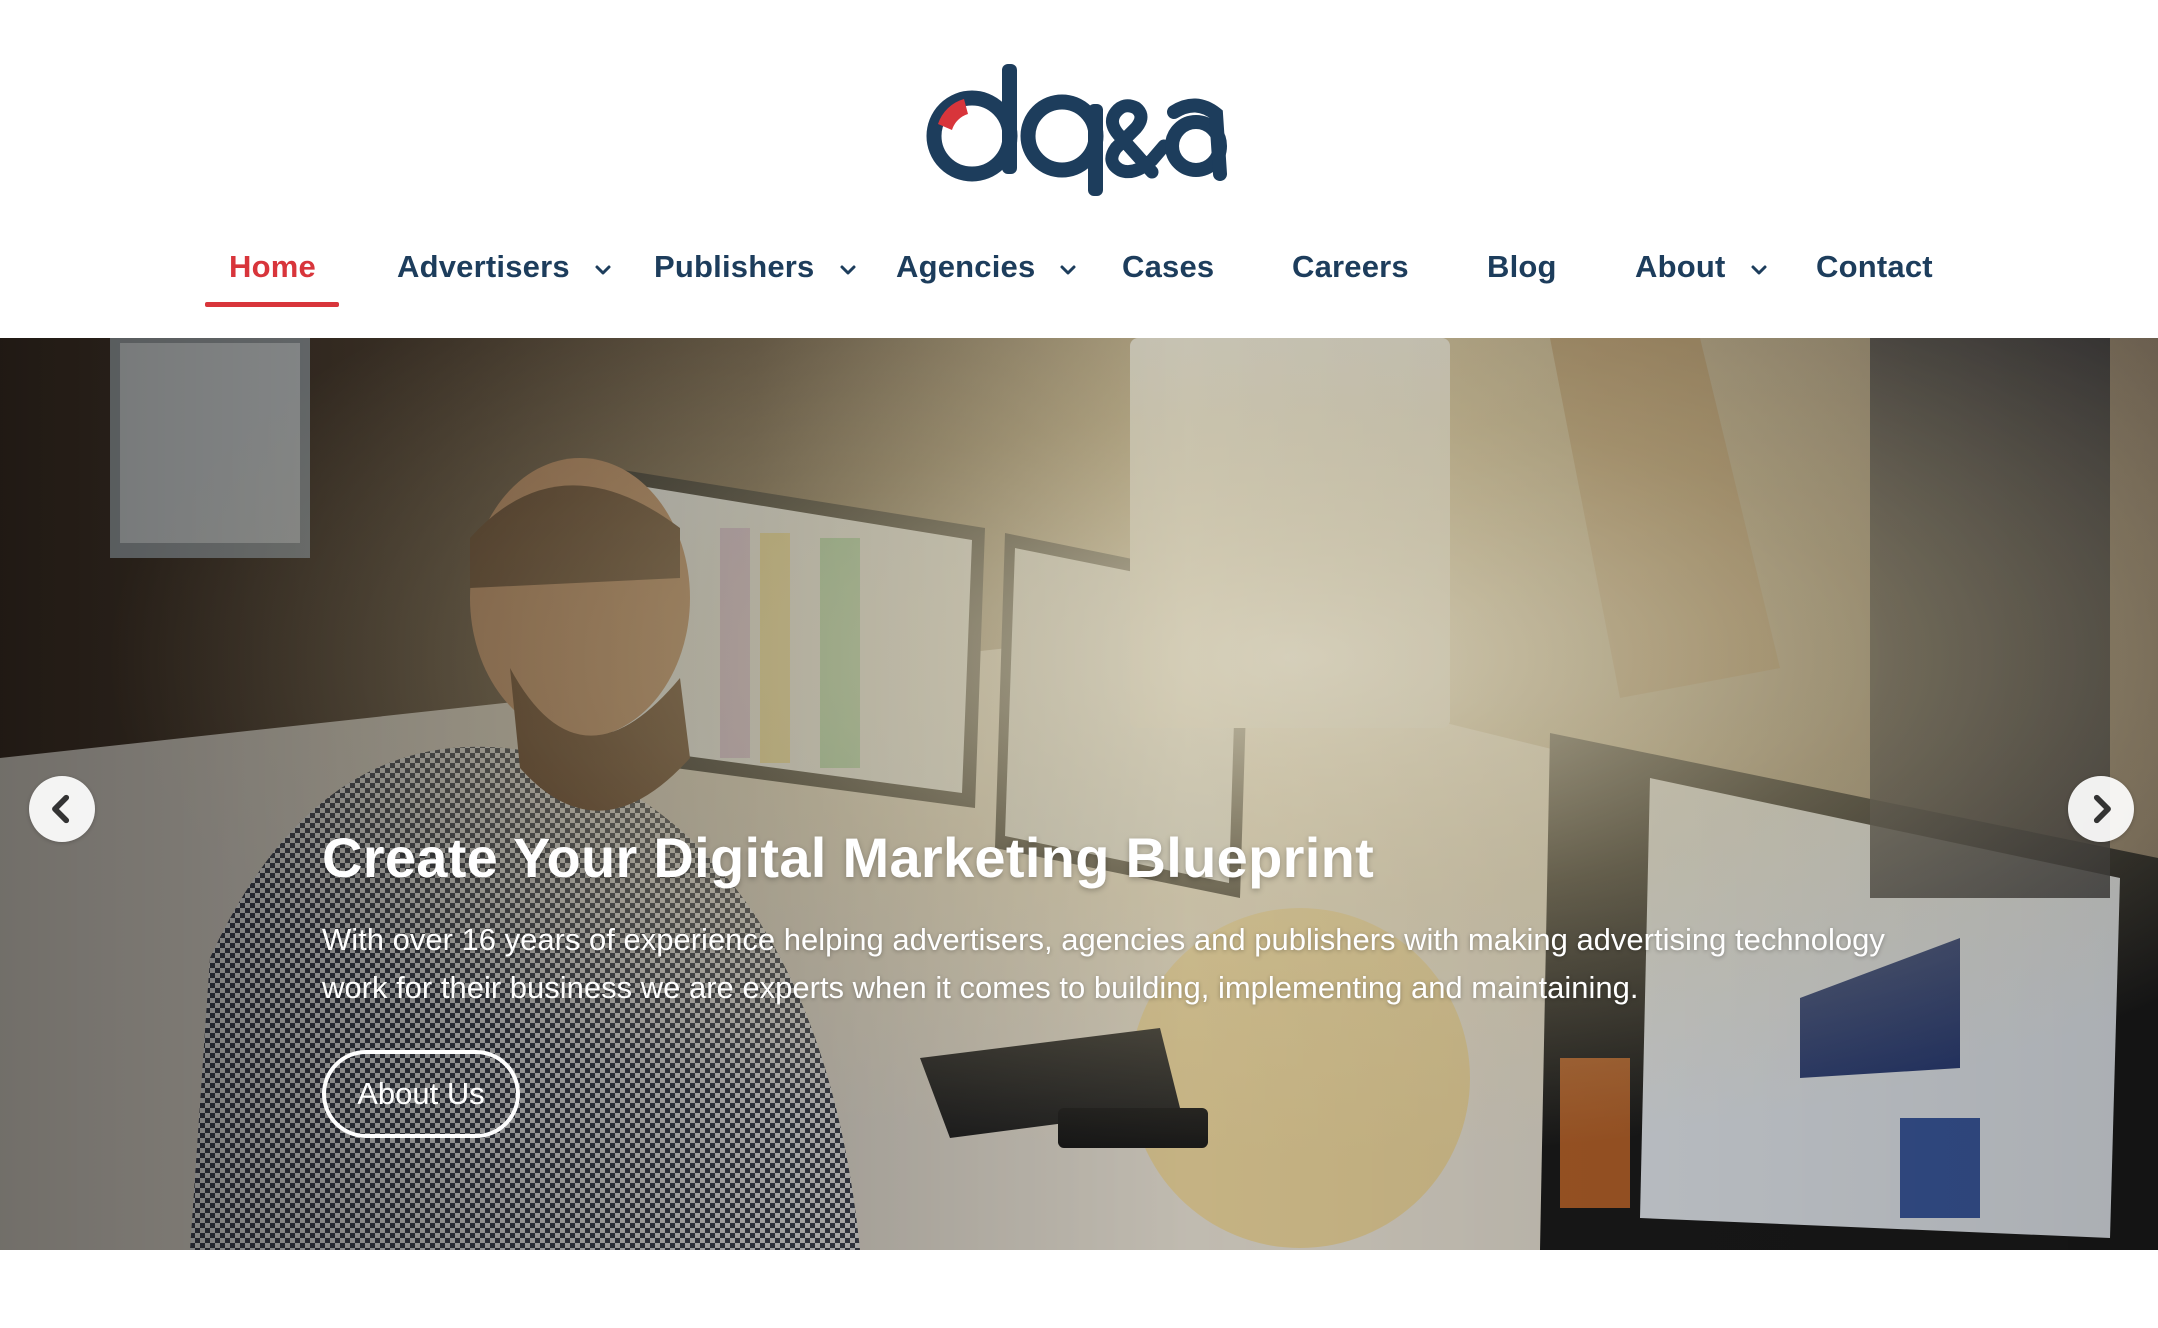 The height and width of the screenshot is (1328, 2158). What do you see at coordinates (966, 266) in the screenshot?
I see `nav-item-label: Agencies` at bounding box center [966, 266].